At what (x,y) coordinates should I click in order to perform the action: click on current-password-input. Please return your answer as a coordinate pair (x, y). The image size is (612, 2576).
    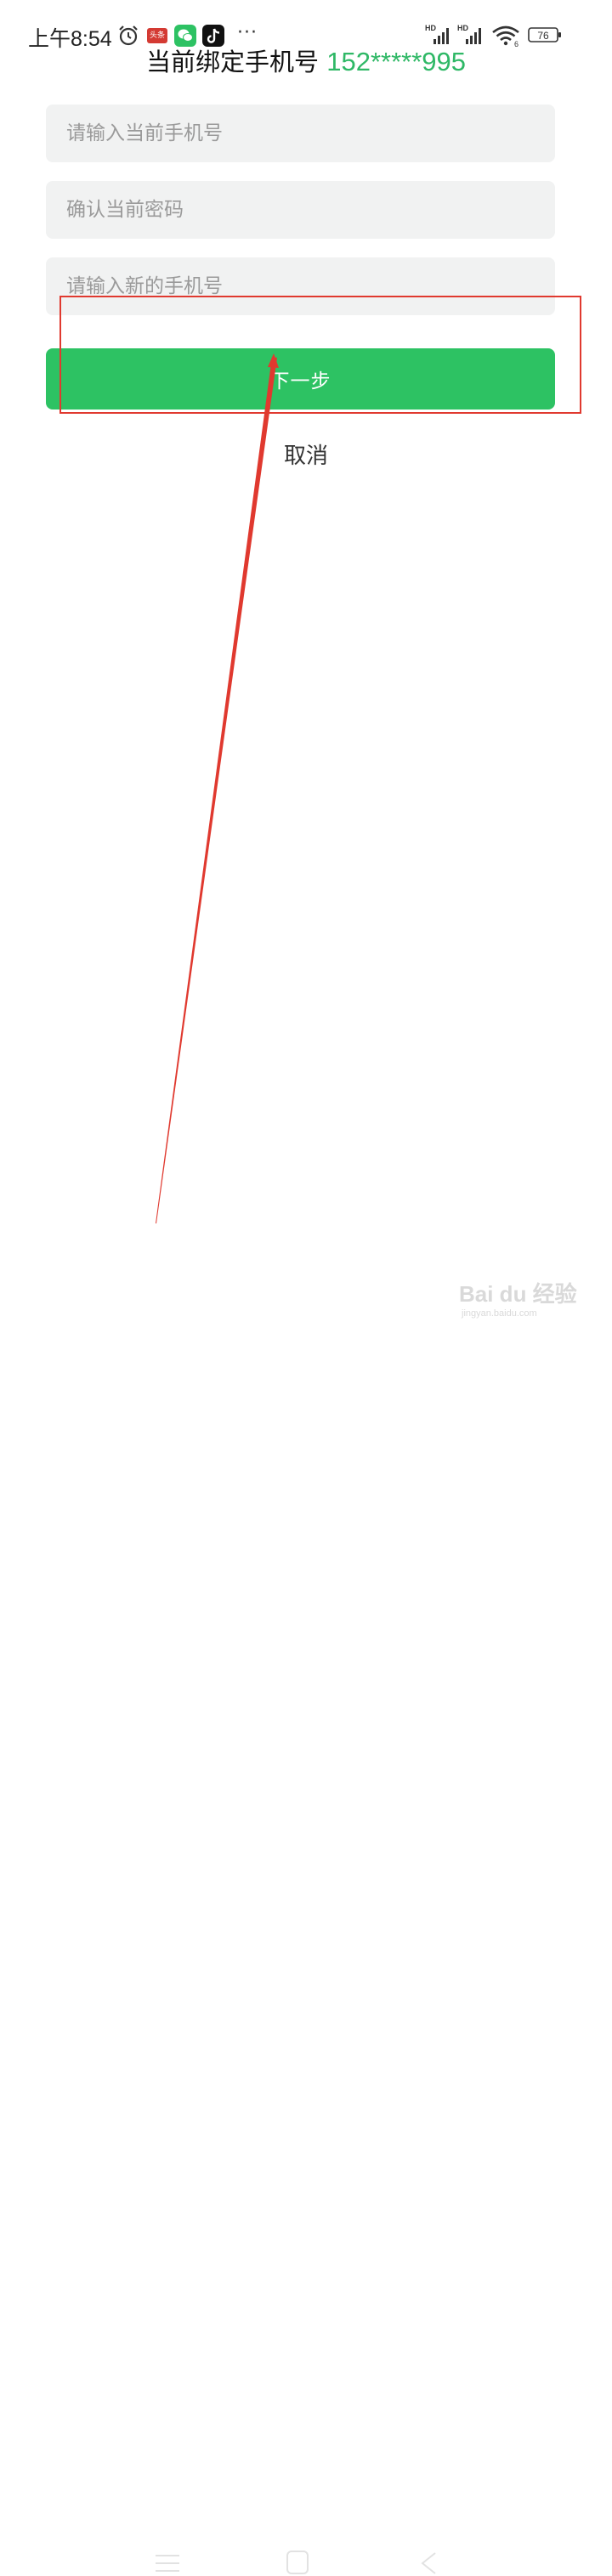
    Looking at the image, I should click on (300, 210).